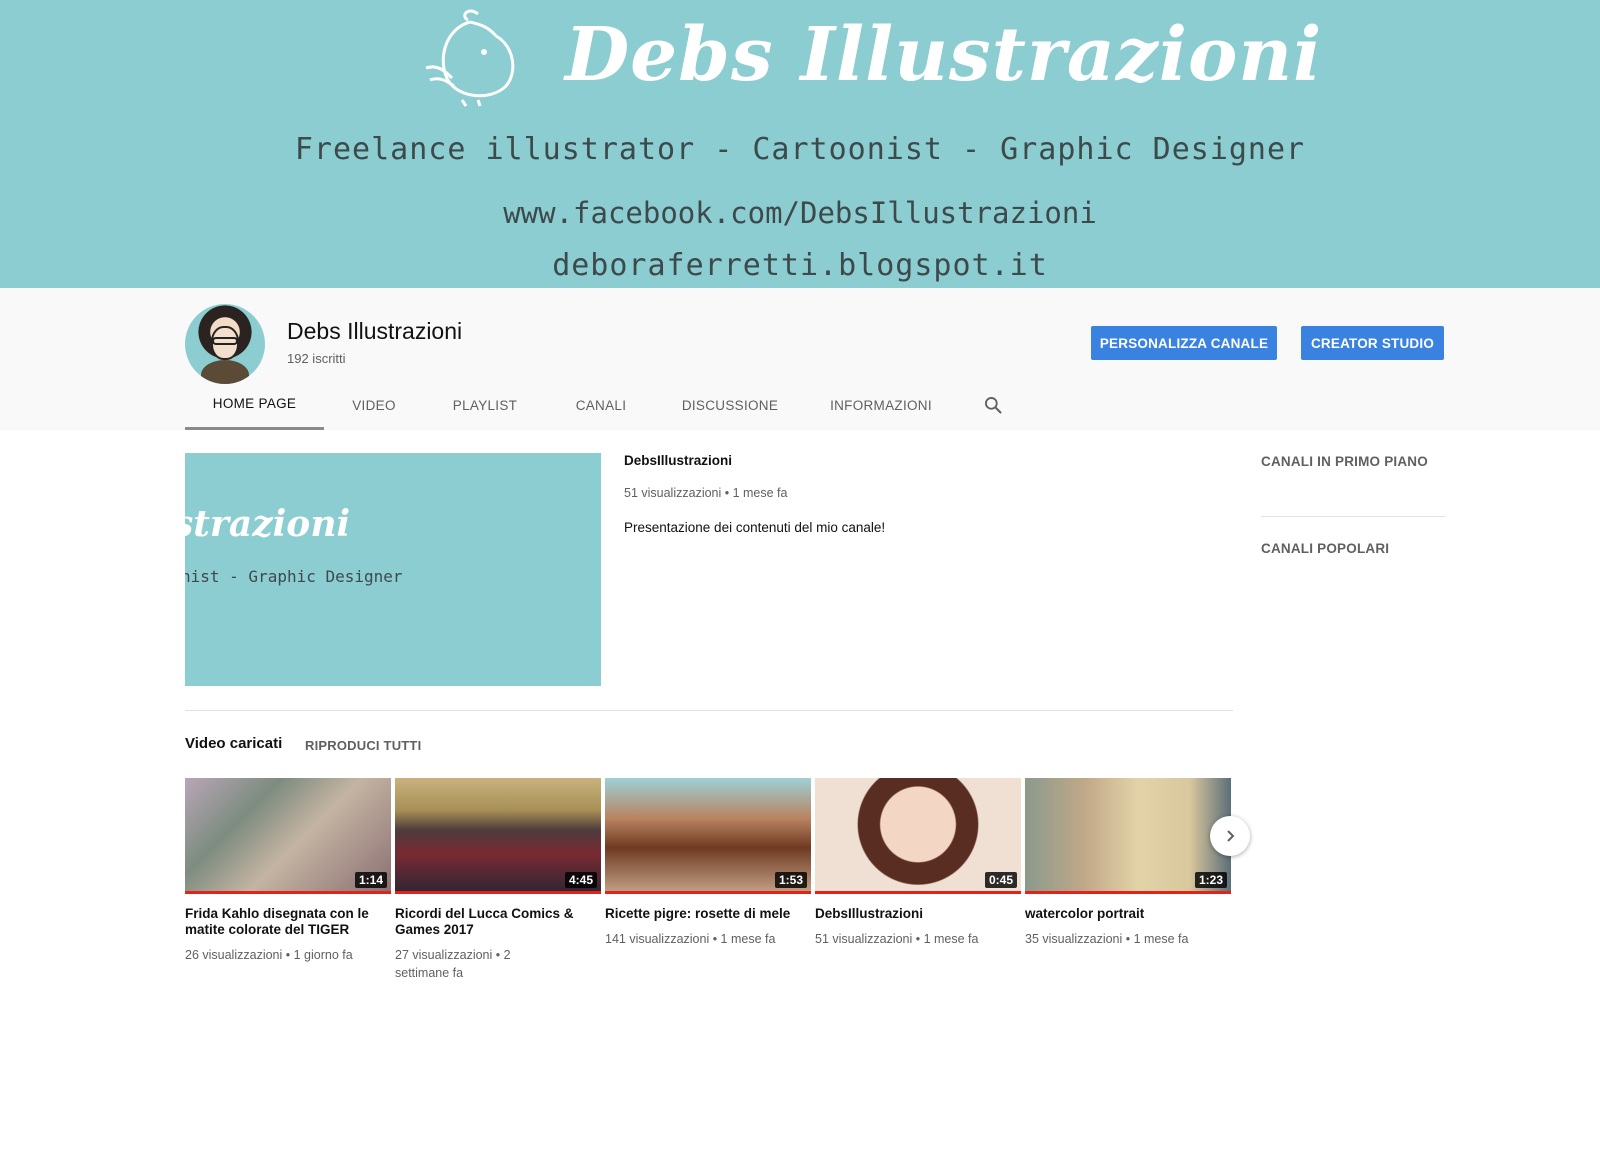  Describe the element at coordinates (294, 576) in the screenshot. I see `featured-thumb-subtitle: nist - Graphic Designer` at that location.